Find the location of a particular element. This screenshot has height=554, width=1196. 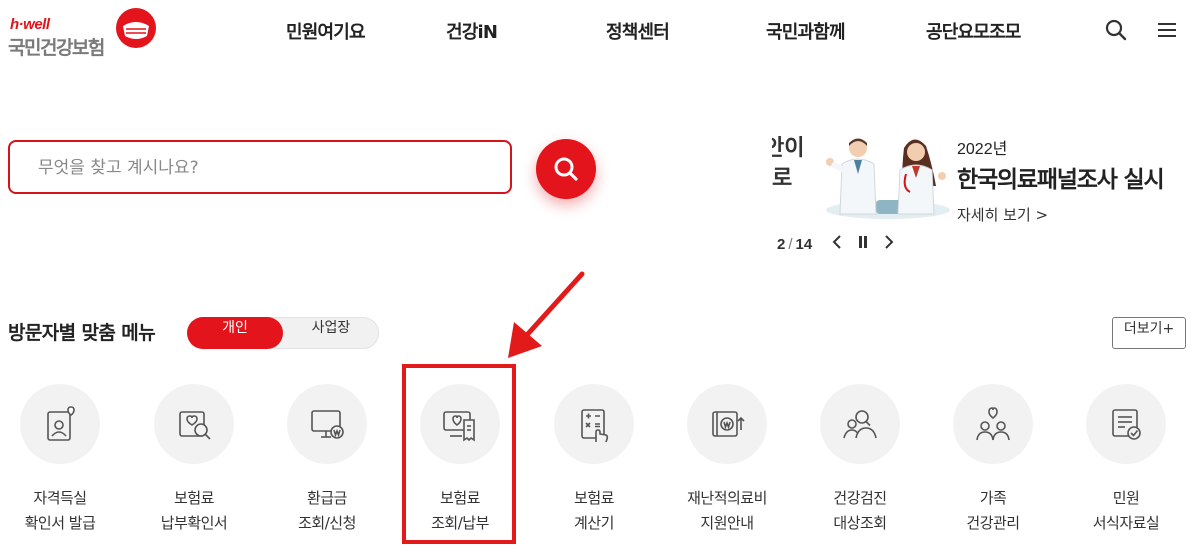

nav-health-in: 건강iN is located at coordinates (472, 31).